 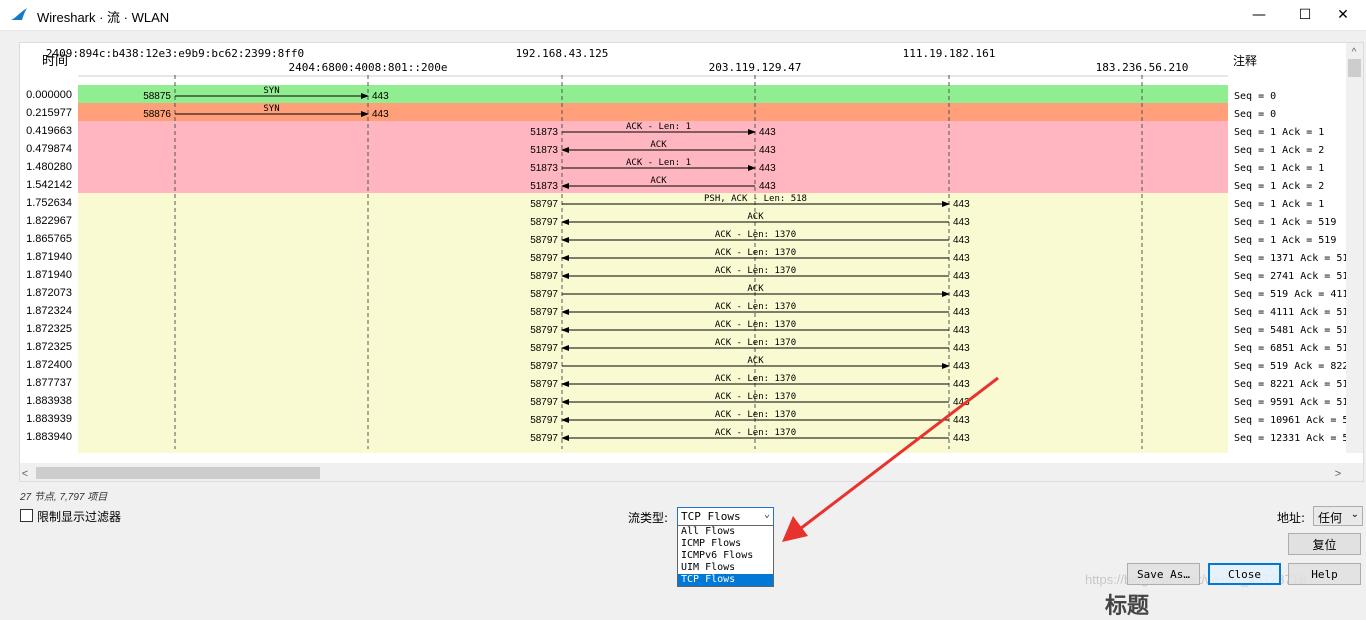 I want to click on minimize-icon: —, so click(x=1259, y=15).